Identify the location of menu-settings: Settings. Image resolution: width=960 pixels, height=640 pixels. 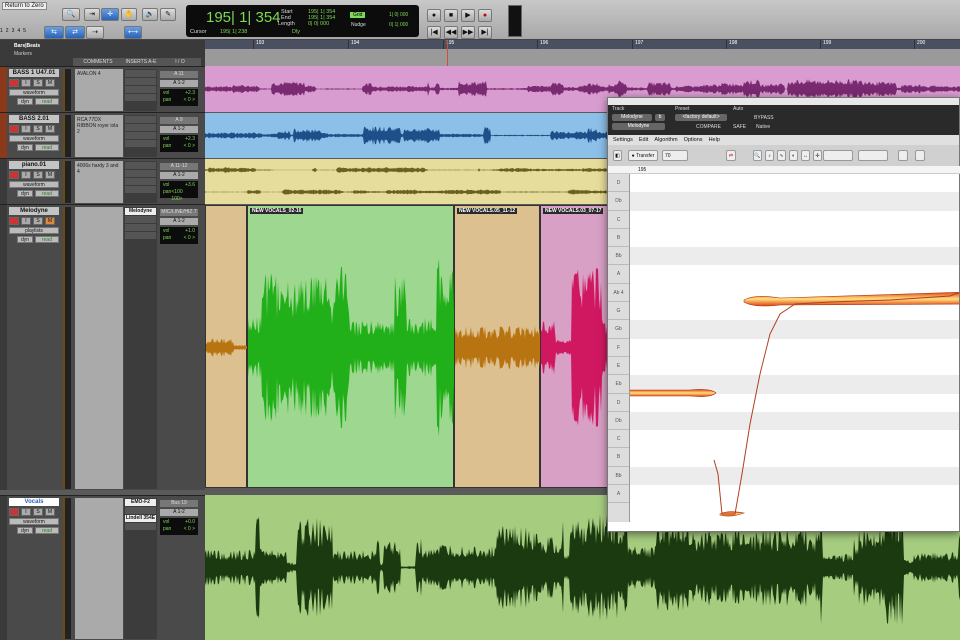
(623, 140).